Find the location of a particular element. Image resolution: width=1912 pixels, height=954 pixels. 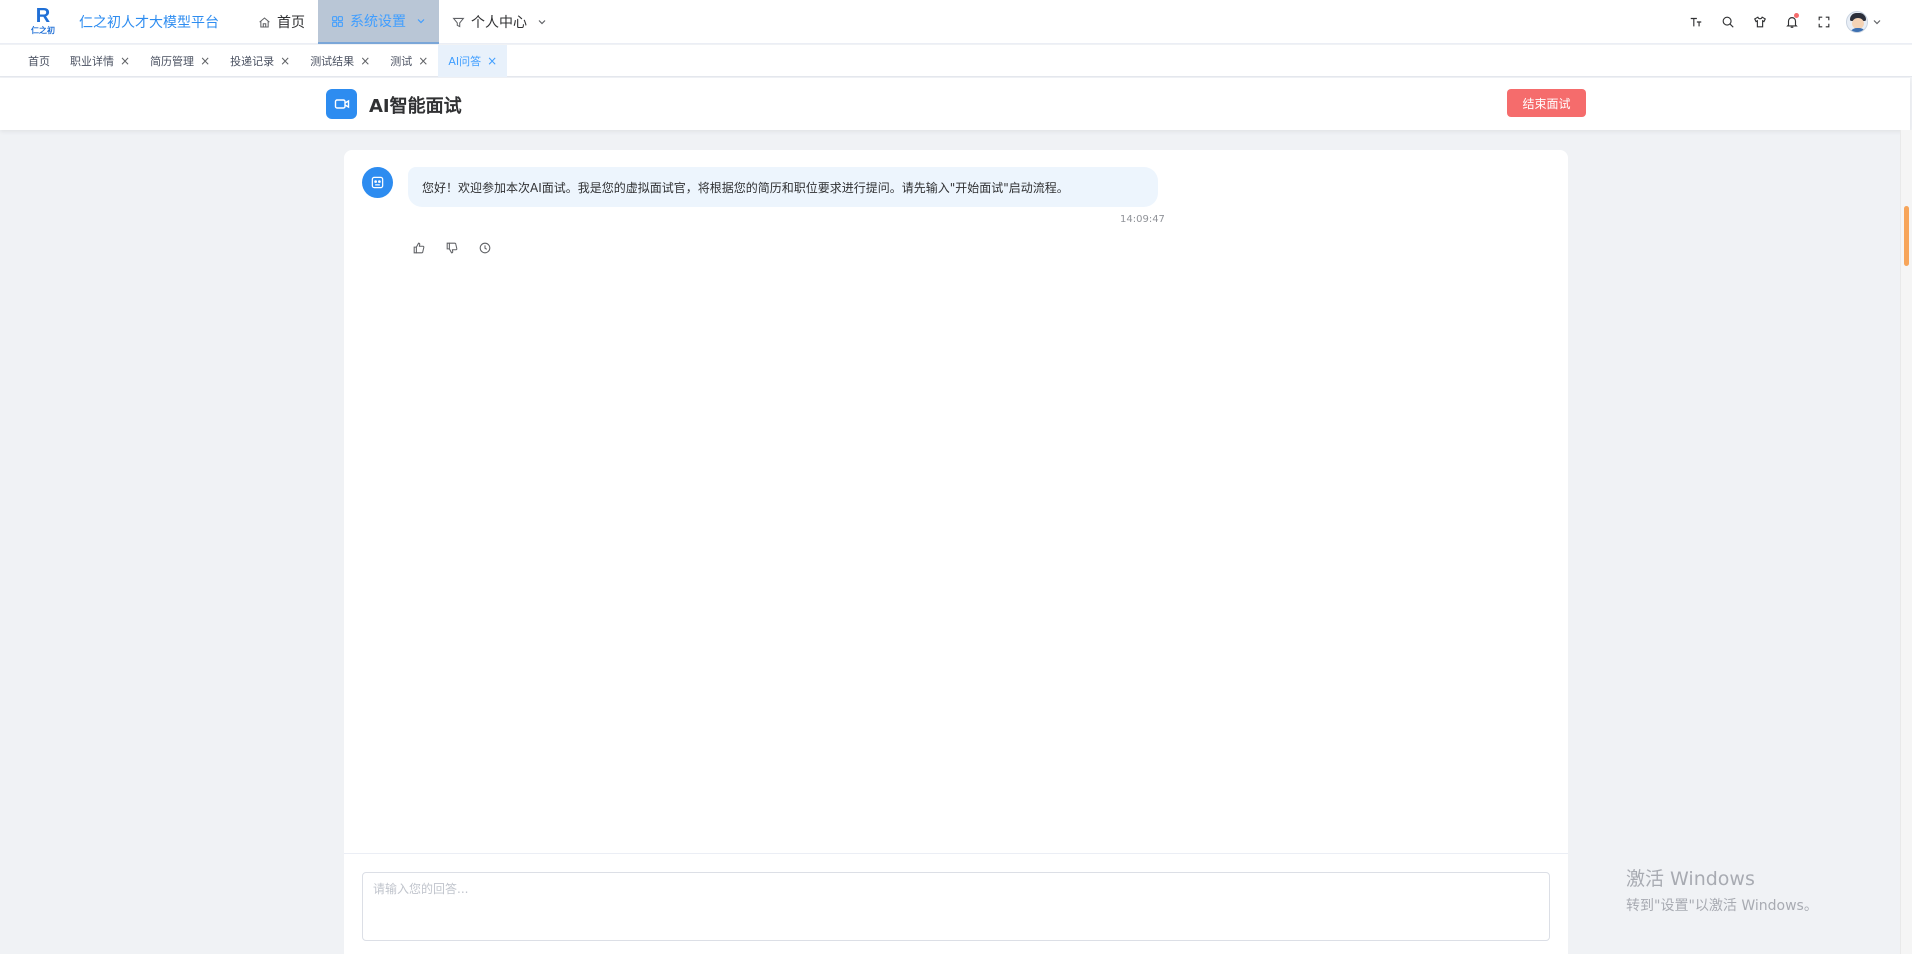

page-title: AI智能面试 is located at coordinates (415, 106).